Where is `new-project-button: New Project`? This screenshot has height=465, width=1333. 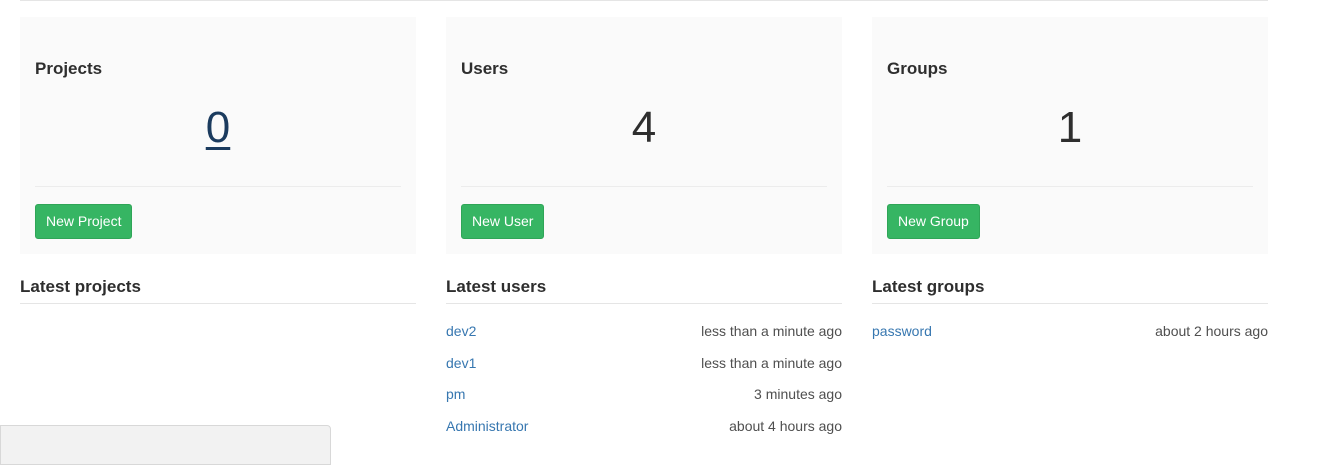 new-project-button: New Project is located at coordinates (84, 221).